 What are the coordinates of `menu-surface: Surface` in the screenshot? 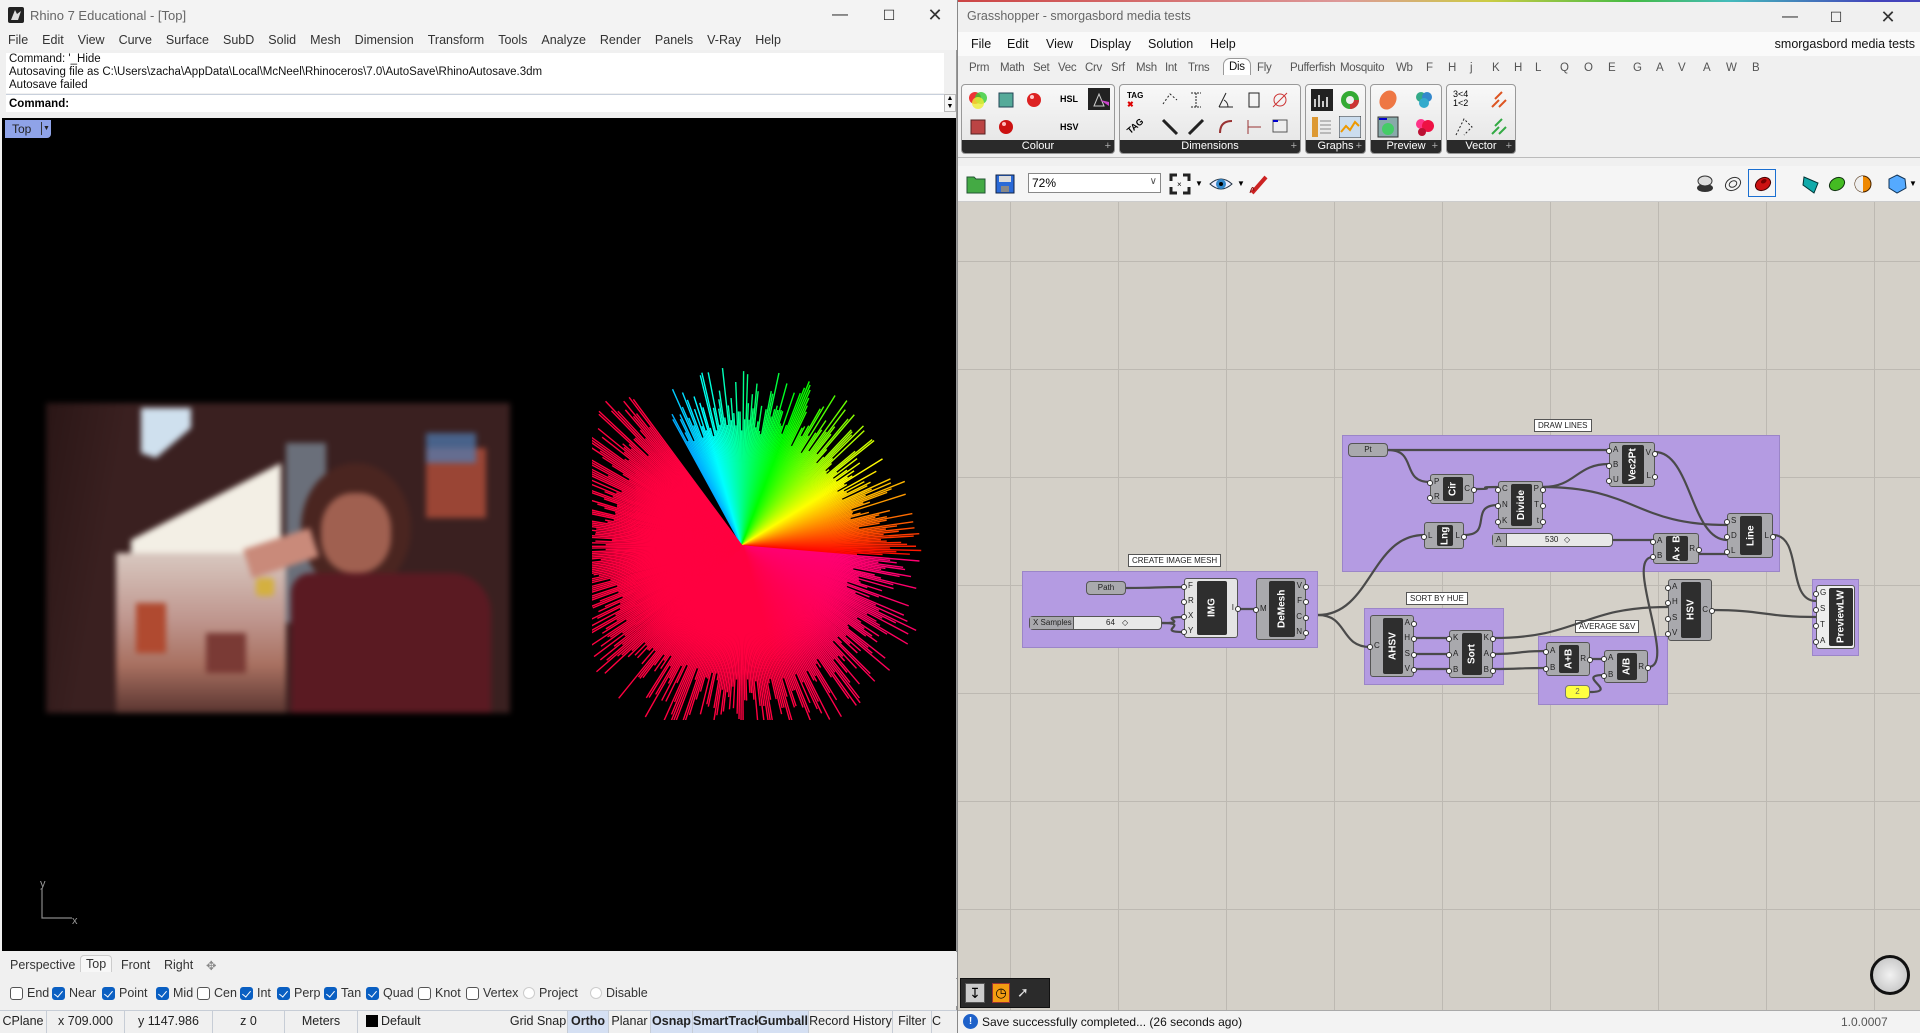 It's located at (186, 38).